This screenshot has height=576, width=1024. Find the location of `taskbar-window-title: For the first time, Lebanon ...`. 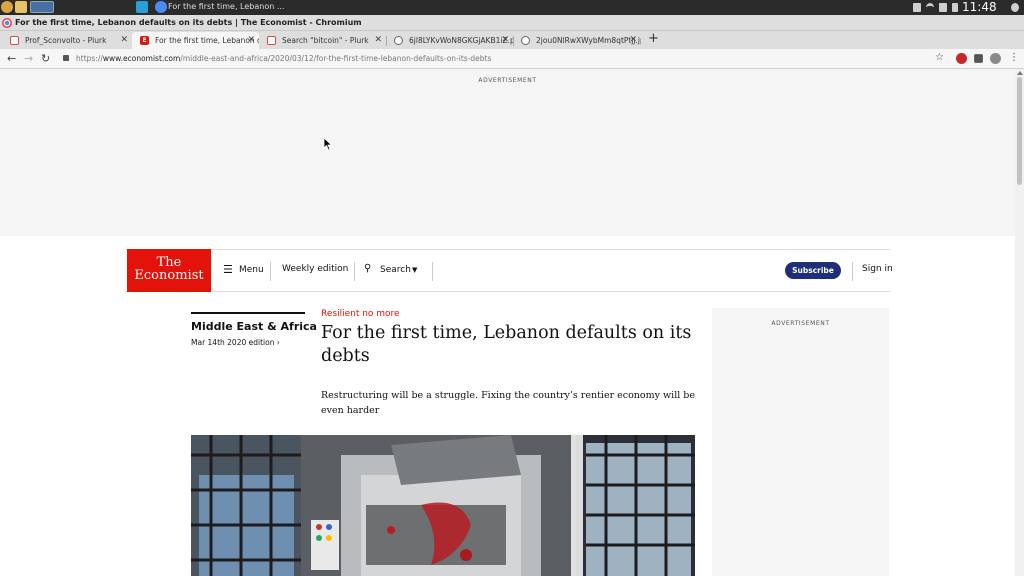

taskbar-window-title: For the first time, Lebanon ... is located at coordinates (226, 6).